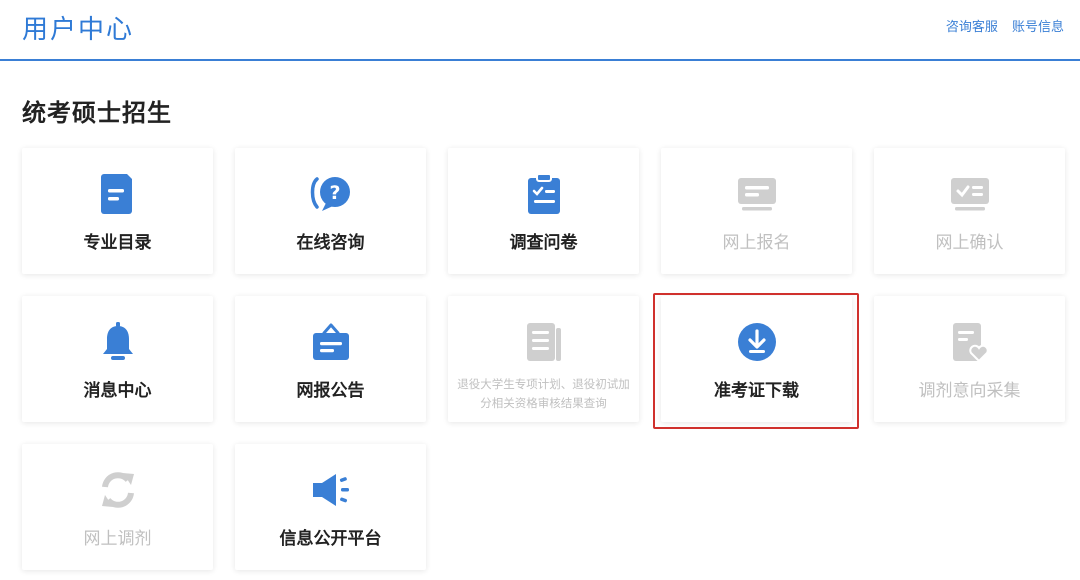 The width and height of the screenshot is (1080, 580). I want to click on card-online-consult: ? 在线咨询, so click(330, 211).